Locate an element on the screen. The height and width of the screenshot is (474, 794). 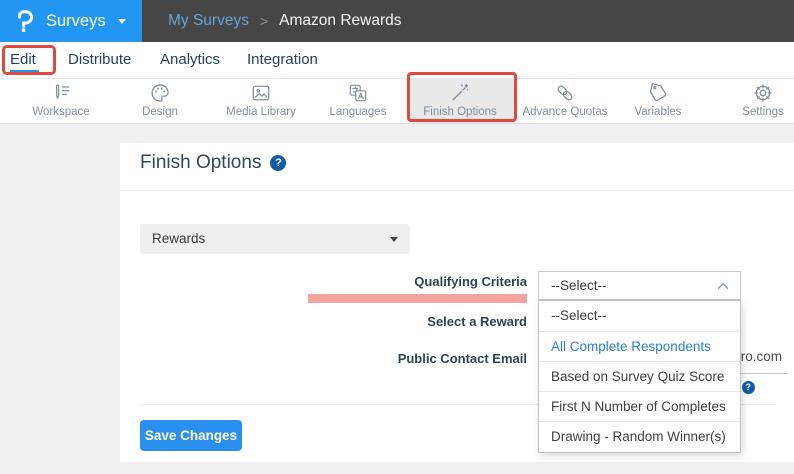
palette-icon is located at coordinates (160, 93).